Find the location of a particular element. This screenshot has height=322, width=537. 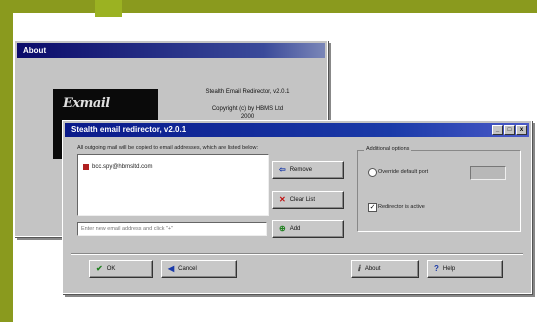

redirector-active-checkbox: ✓ is located at coordinates (372, 207).